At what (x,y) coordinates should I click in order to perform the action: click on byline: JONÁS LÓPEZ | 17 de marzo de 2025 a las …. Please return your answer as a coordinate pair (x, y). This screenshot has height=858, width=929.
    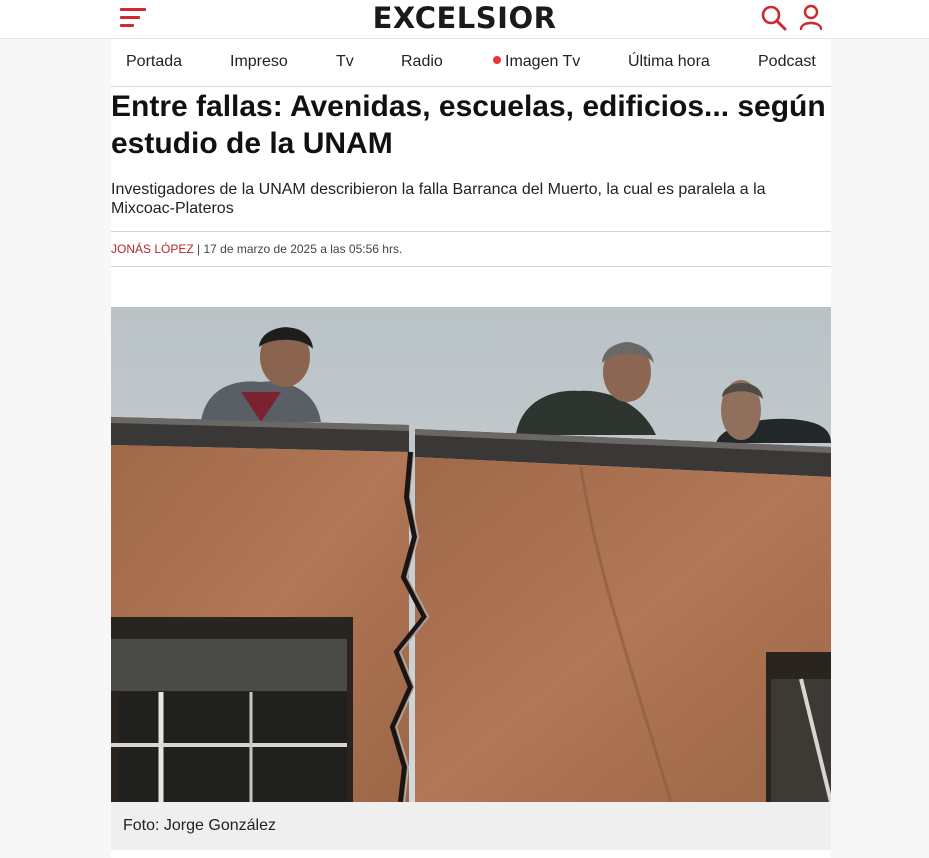
    Looking at the image, I should click on (471, 249).